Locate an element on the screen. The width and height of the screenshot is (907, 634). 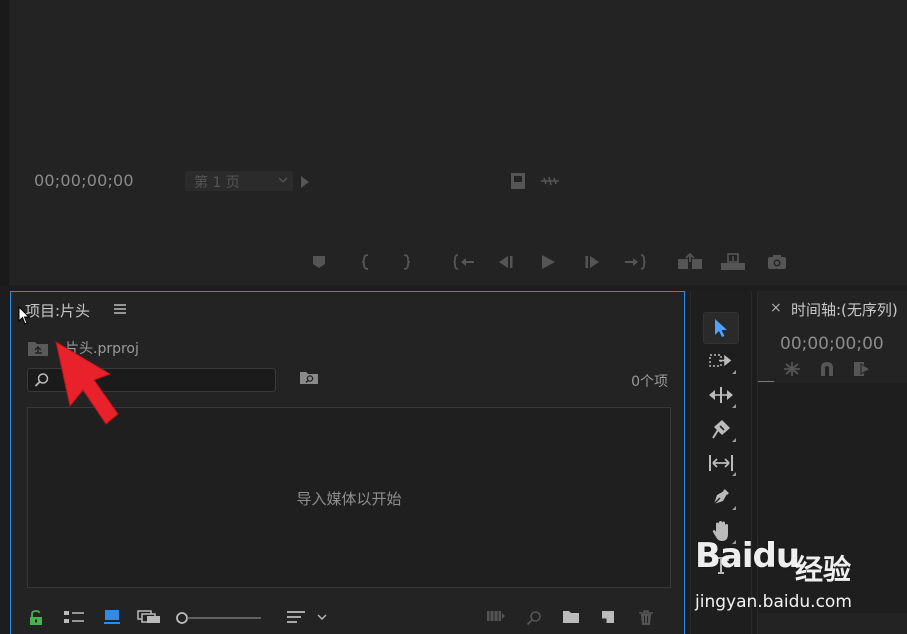
write-protect-button is located at coordinates (36, 618).